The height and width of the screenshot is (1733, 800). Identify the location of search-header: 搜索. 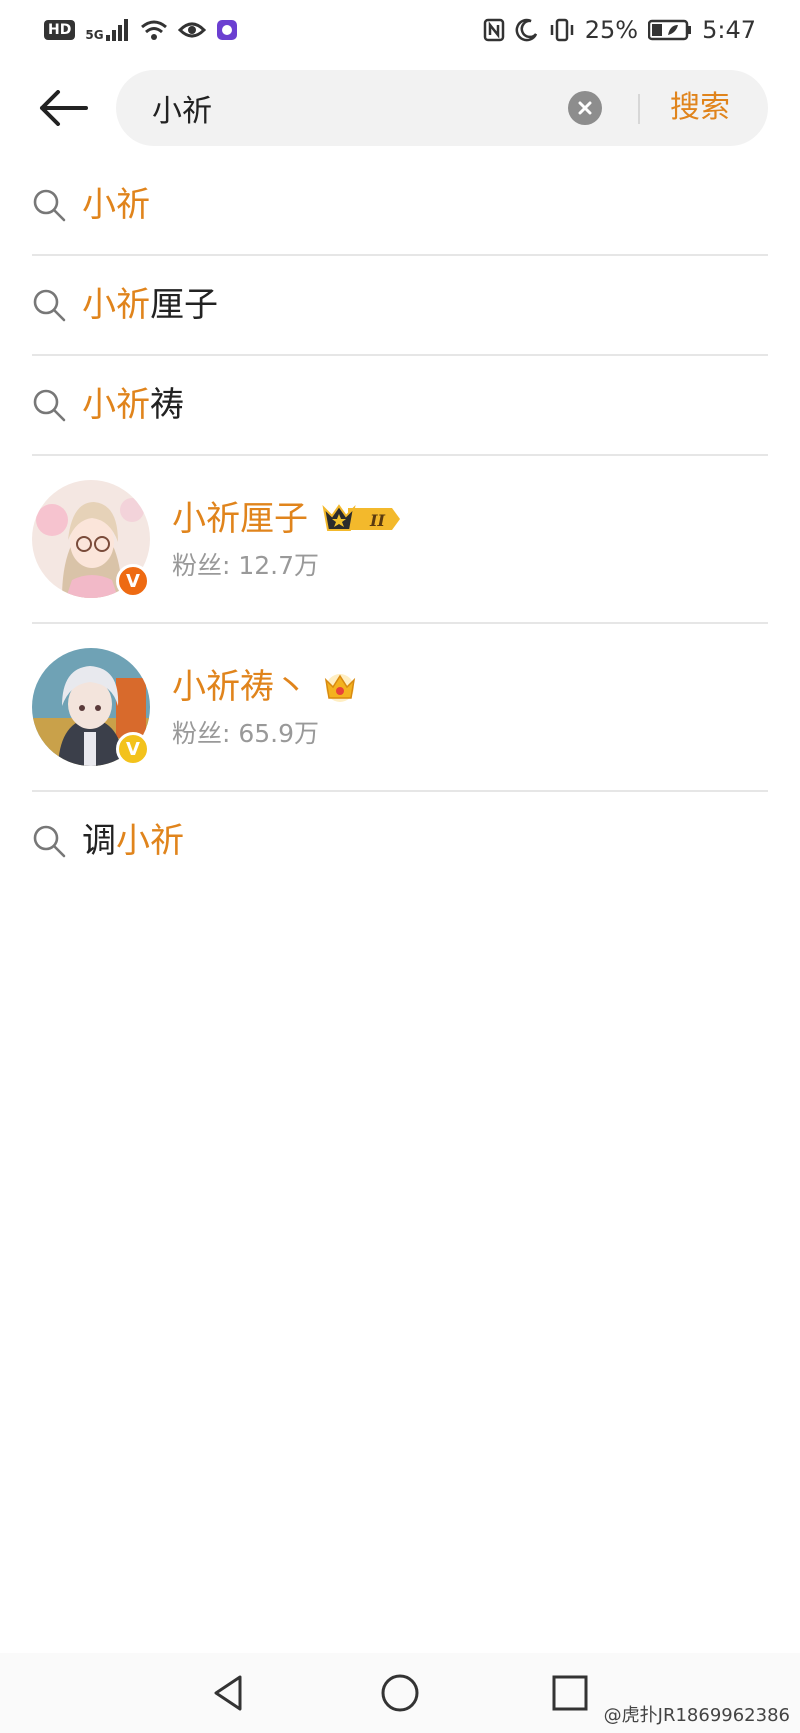
(400, 108).